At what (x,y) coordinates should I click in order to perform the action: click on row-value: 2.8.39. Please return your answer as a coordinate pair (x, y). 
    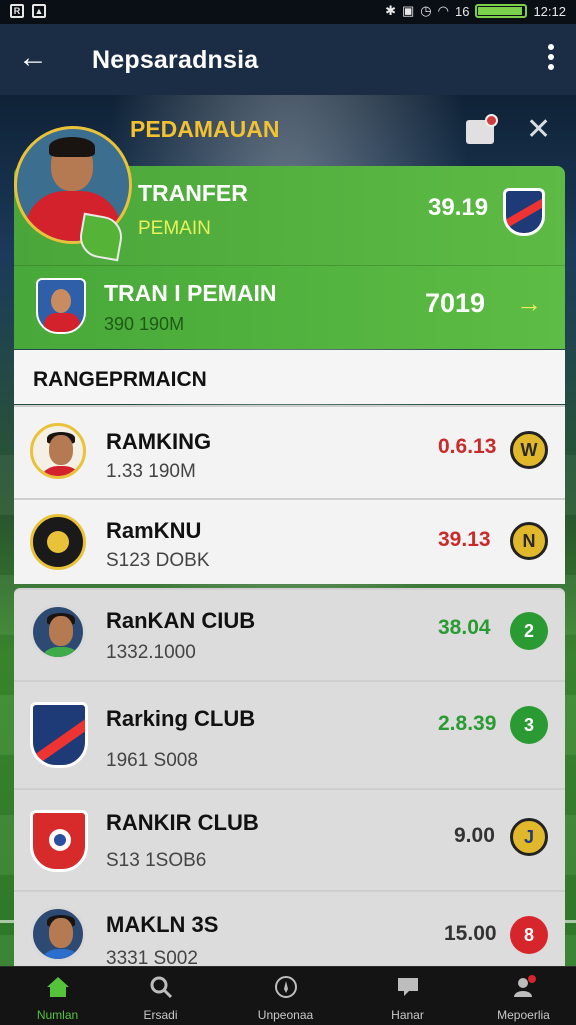
    Looking at the image, I should click on (467, 723).